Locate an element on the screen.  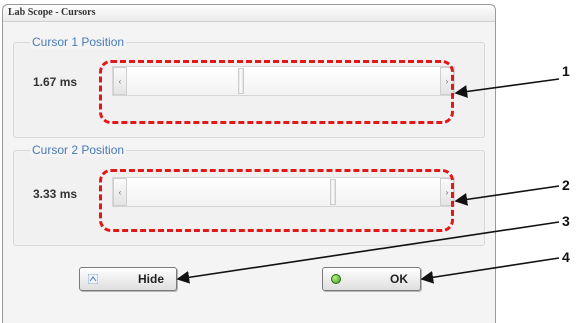
callout-2-arrow is located at coordinates (507, 195).